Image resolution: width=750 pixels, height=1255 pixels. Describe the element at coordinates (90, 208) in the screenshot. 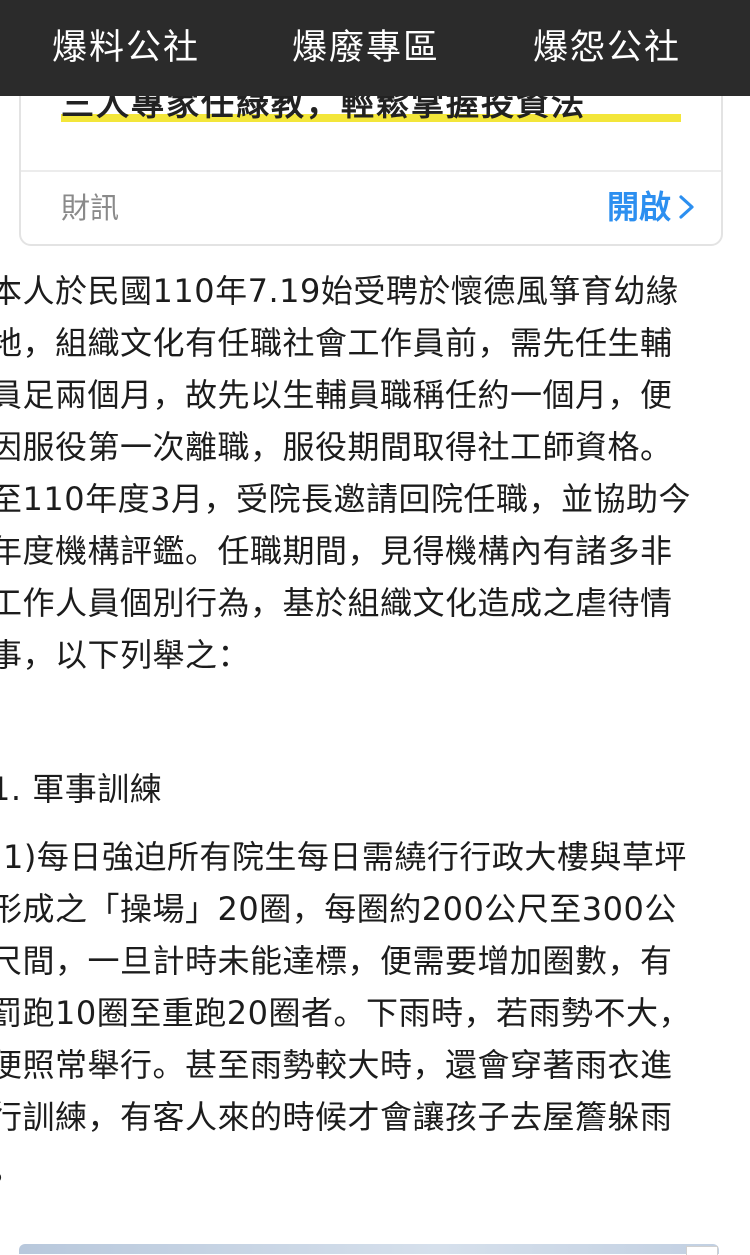

I see `ad-source-label: 財訊` at that location.